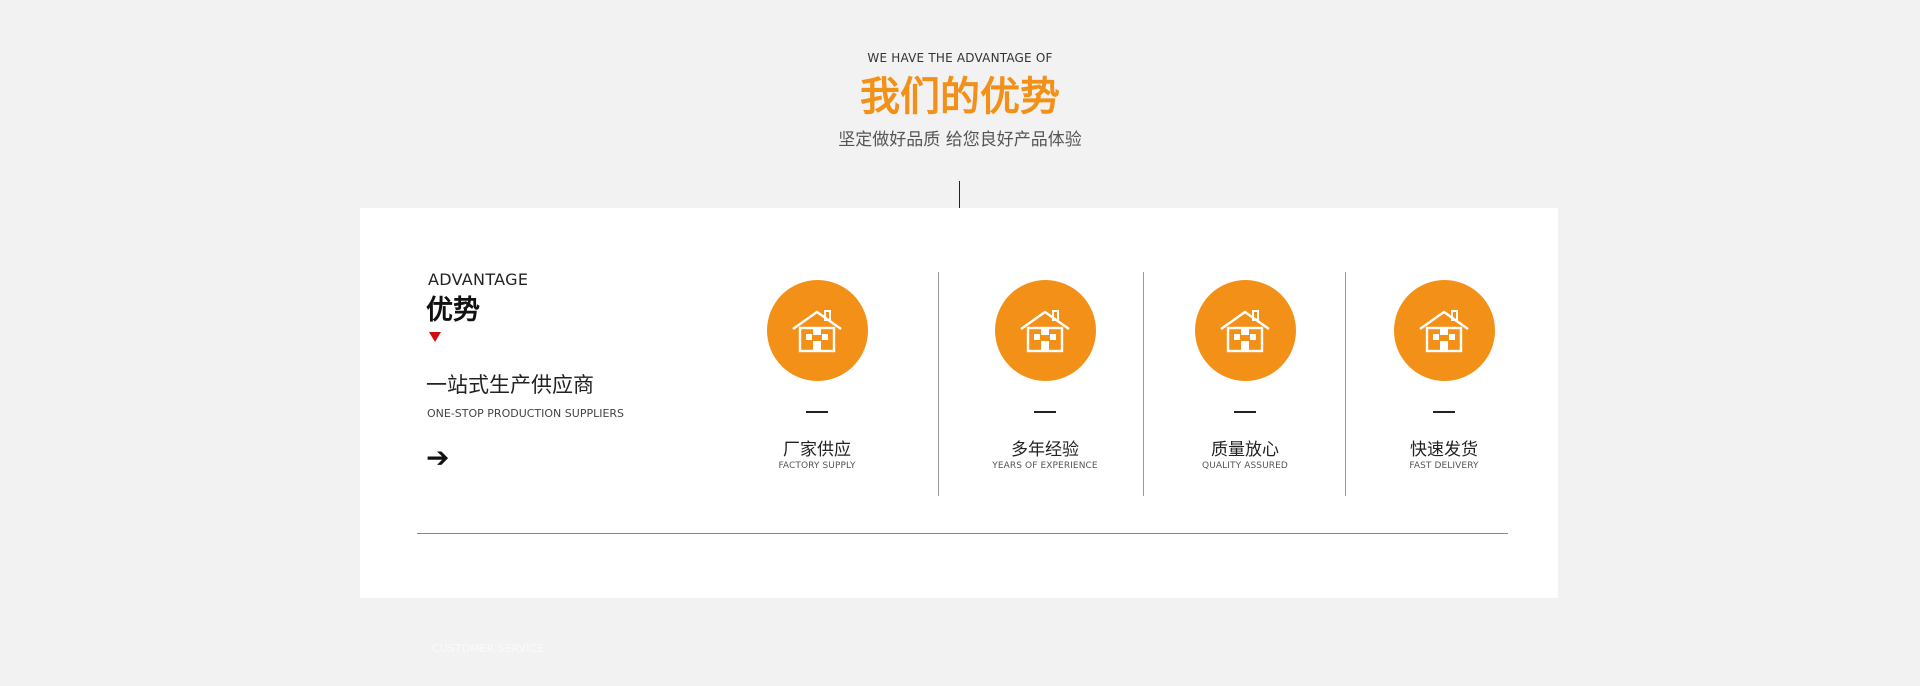 The width and height of the screenshot is (1920, 686). What do you see at coordinates (960, 58) in the screenshot?
I see `section-eyebrow: WE HAVE THE ADVANTAGE OF` at bounding box center [960, 58].